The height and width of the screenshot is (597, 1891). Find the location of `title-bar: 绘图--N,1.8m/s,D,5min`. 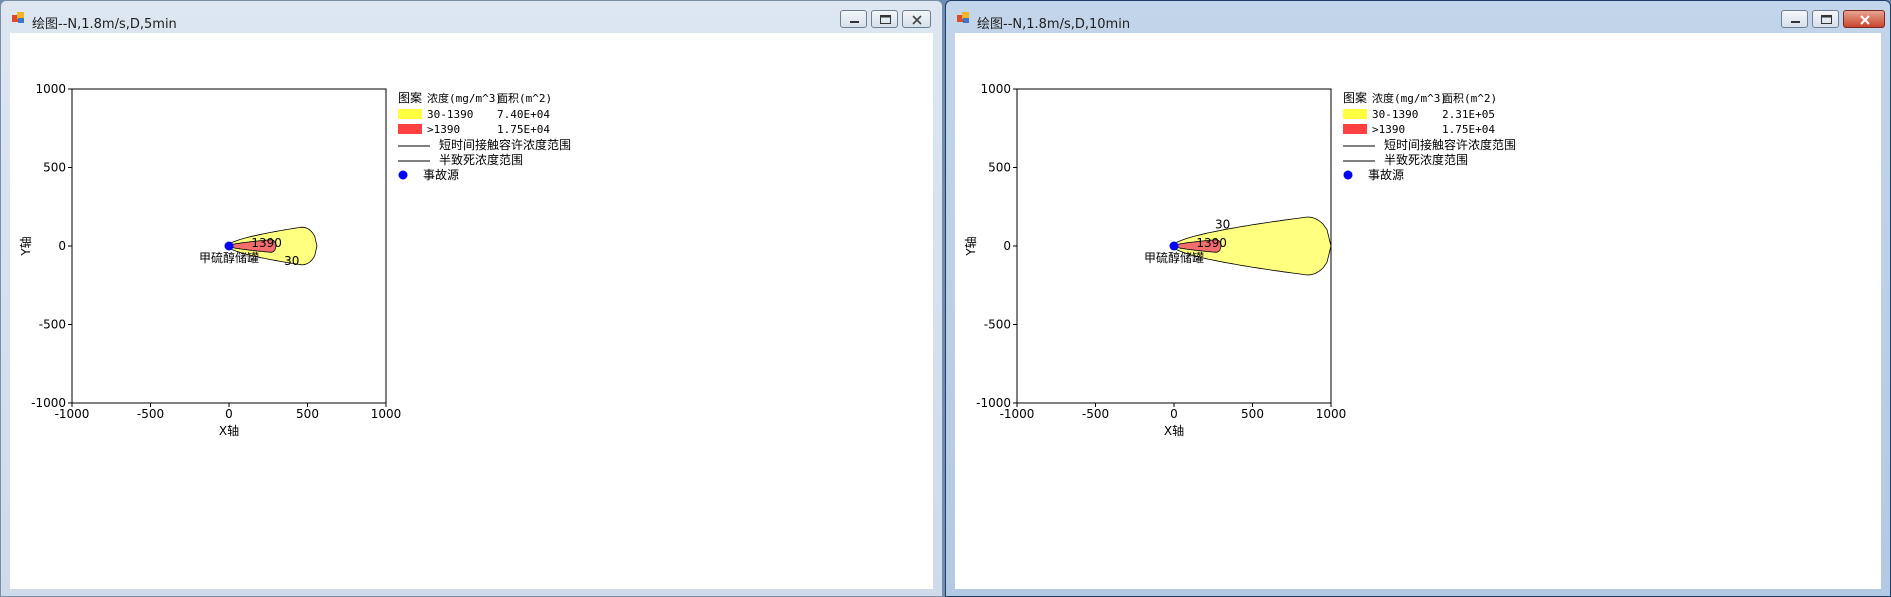

title-bar: 绘图--N,1.8m/s,D,5min is located at coordinates (471, 16).